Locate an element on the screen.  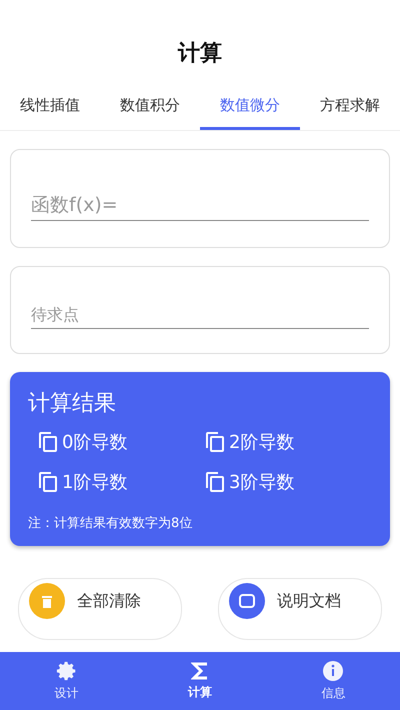
result-label: 1阶导数 is located at coordinates (95, 482).